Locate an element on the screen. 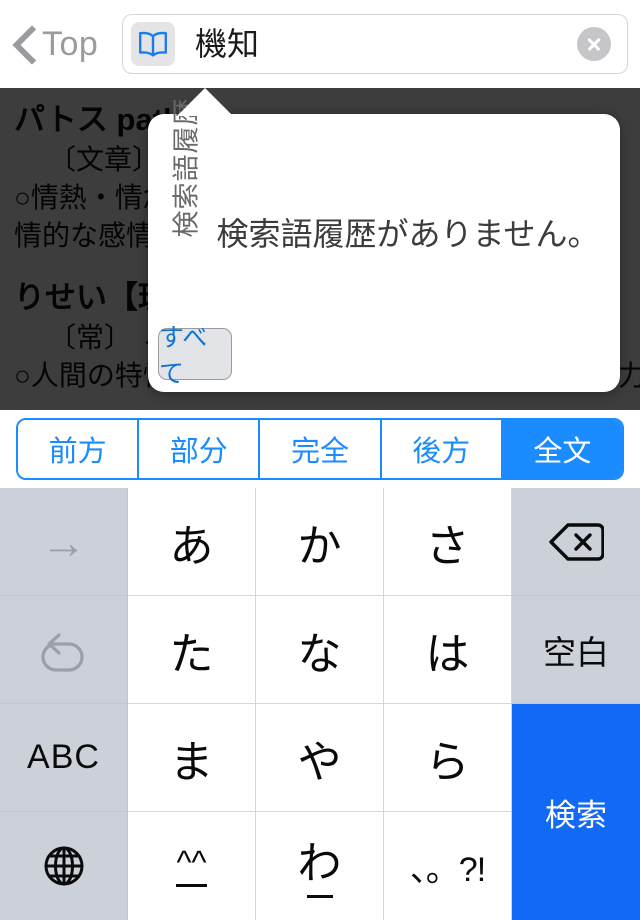 The width and height of the screenshot is (640, 920). popover-arrow is located at coordinates (205, 102).